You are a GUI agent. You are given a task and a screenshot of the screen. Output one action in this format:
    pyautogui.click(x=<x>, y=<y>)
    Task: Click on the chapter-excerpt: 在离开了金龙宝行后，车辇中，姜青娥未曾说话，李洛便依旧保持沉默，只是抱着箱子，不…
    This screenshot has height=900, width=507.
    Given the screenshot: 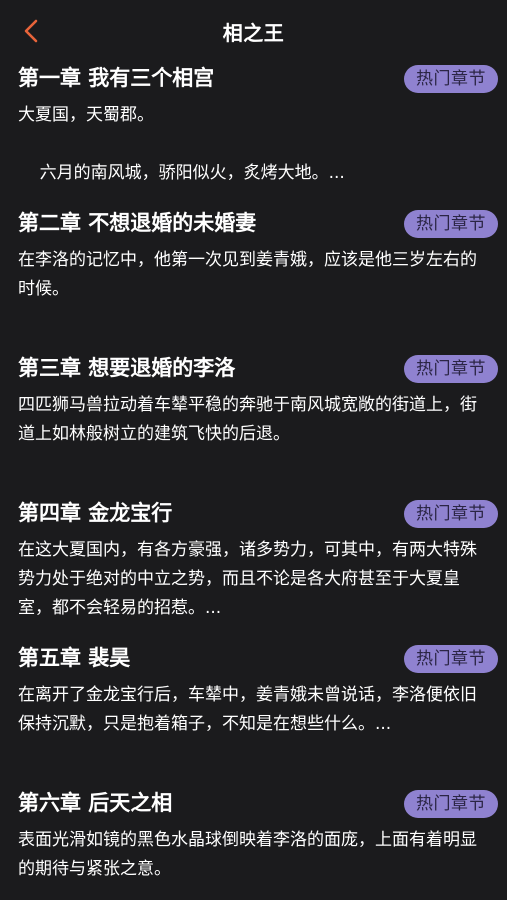 What is the action you would take?
    pyautogui.click(x=247, y=709)
    